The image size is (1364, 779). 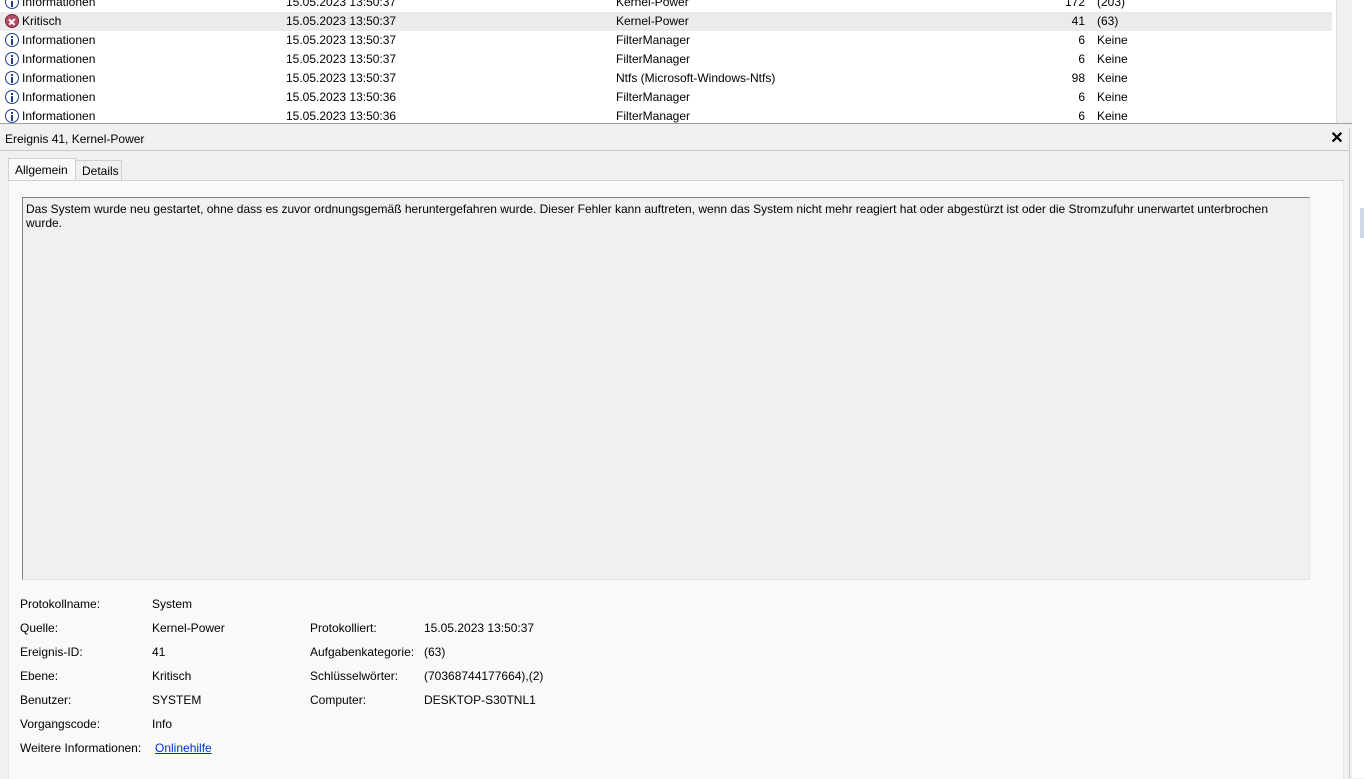 What do you see at coordinates (188, 628) in the screenshot?
I see `quelle-value: Kernel-Power` at bounding box center [188, 628].